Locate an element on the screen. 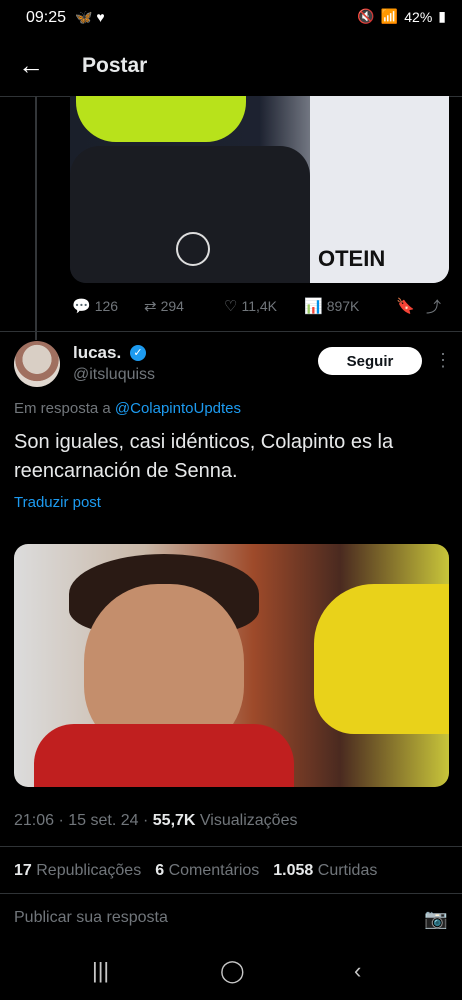 This screenshot has height=1000, width=462. status-bar: 09:25 🦋 ♥ 🔇 📶 42% ▮ is located at coordinates (231, 18).